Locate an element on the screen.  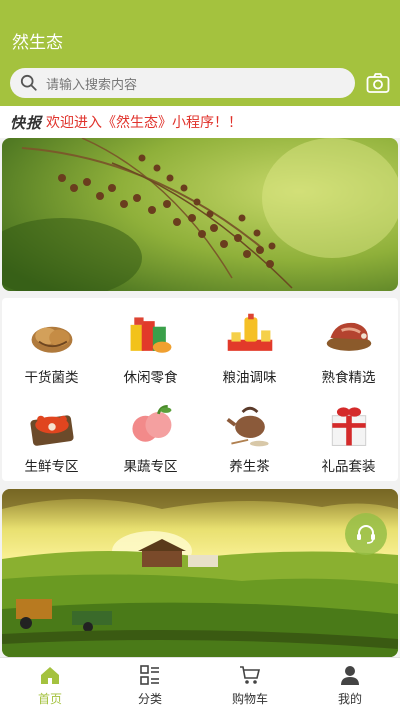
teapot-icon is located at coordinates (247, 426).